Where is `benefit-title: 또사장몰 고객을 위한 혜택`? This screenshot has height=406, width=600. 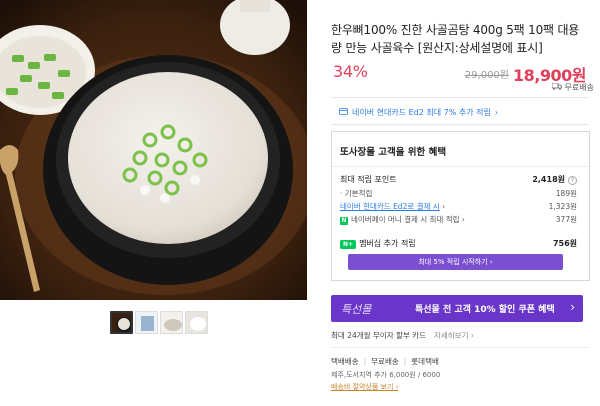
benefit-title: 또사장몰 고객을 위한 혜택 is located at coordinates (393, 152).